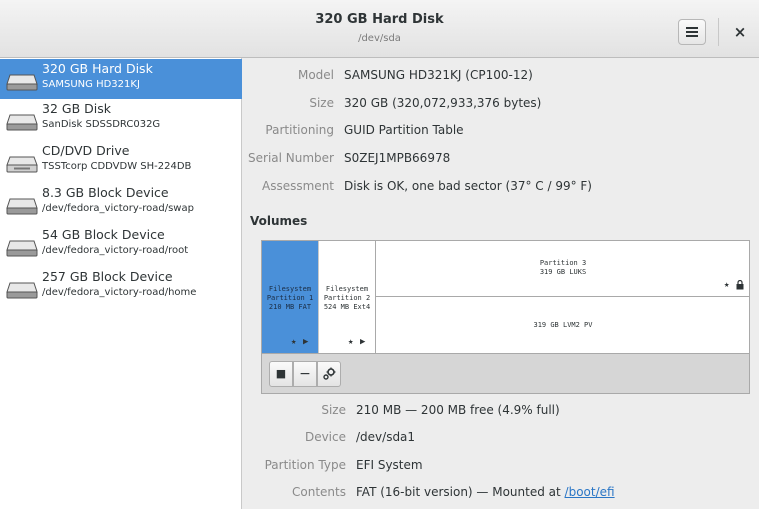  I want to click on partition-type-value: EFI System, so click(389, 465).